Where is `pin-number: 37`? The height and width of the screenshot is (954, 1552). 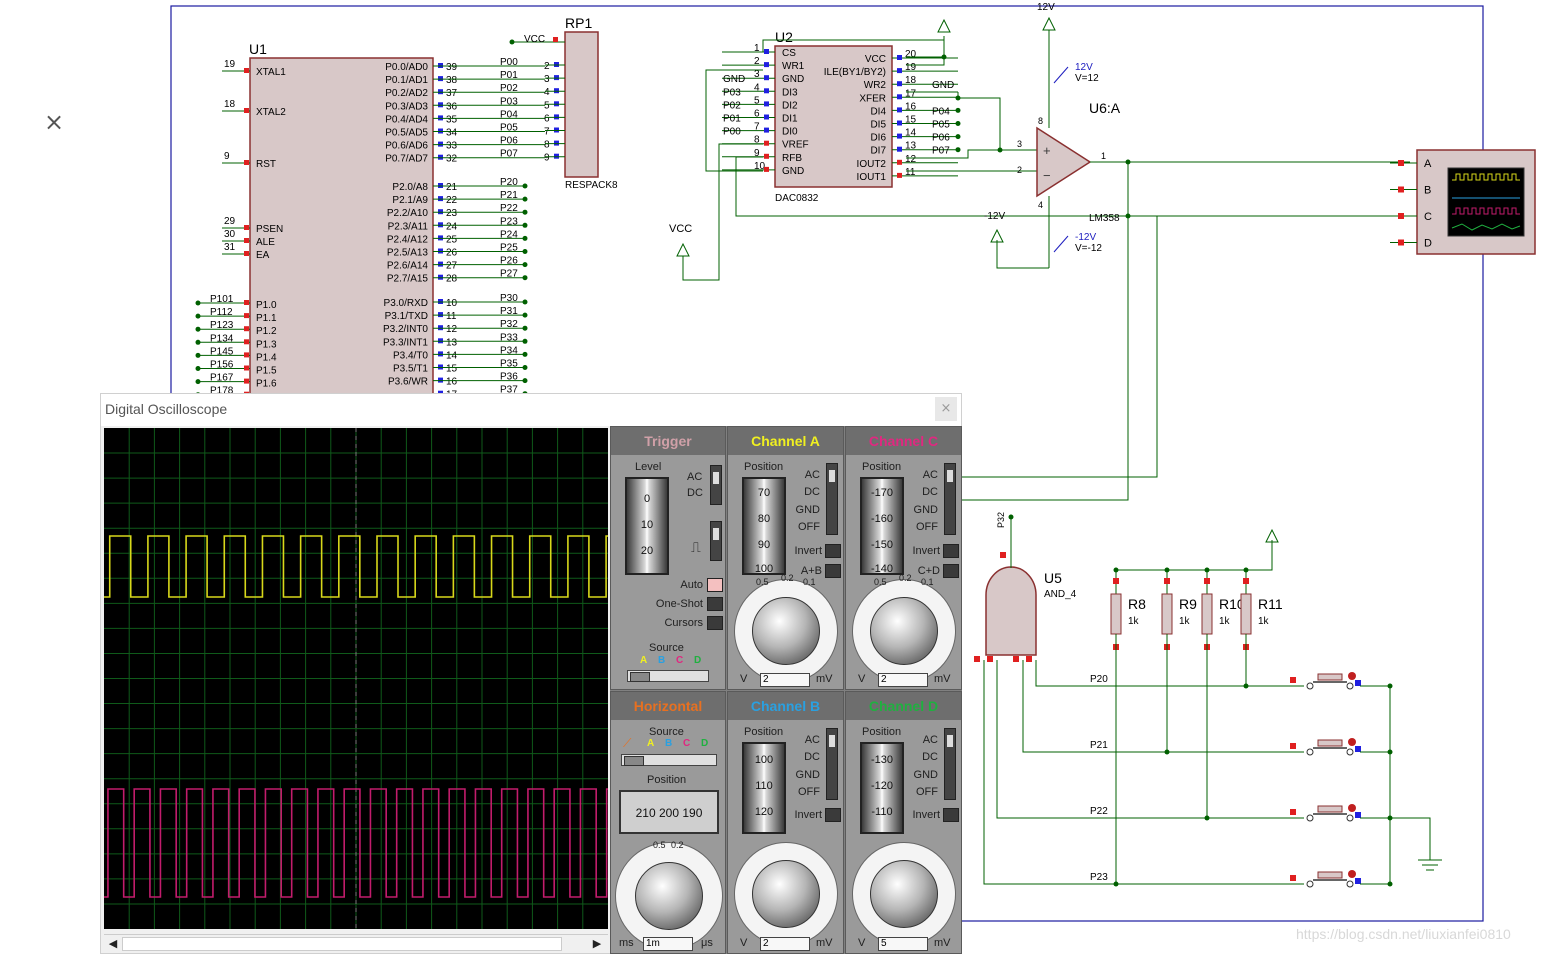
pin-number: 37 is located at coordinates (452, 93).